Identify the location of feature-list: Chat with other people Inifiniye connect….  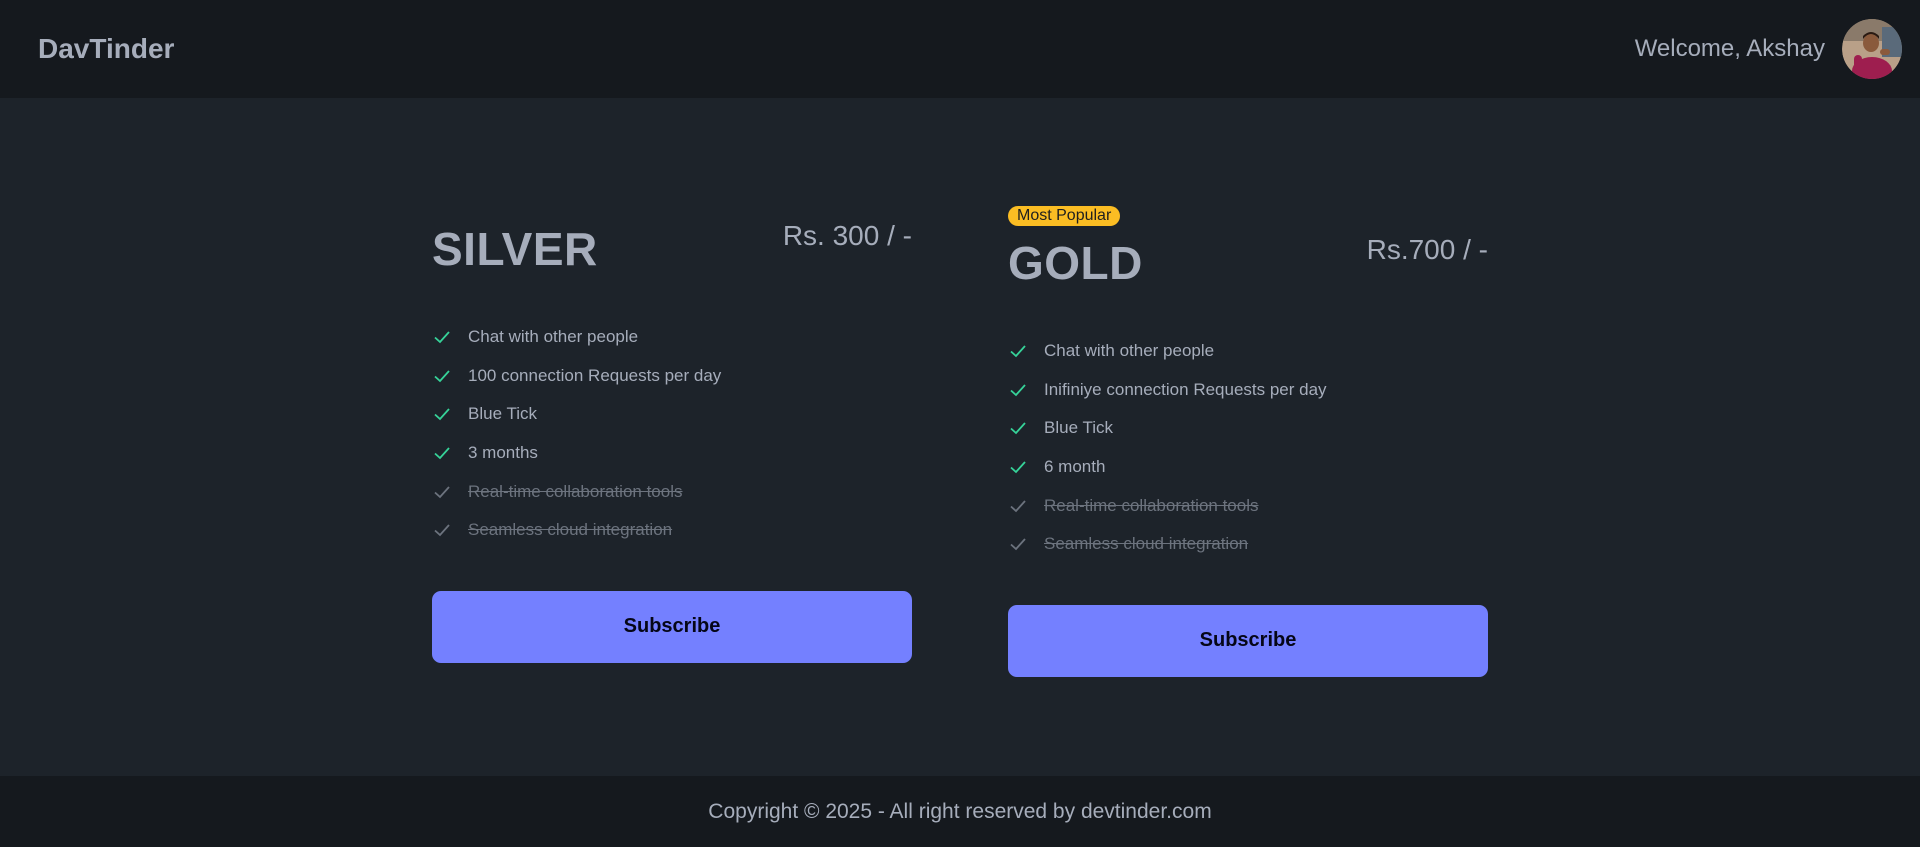
(1248, 448).